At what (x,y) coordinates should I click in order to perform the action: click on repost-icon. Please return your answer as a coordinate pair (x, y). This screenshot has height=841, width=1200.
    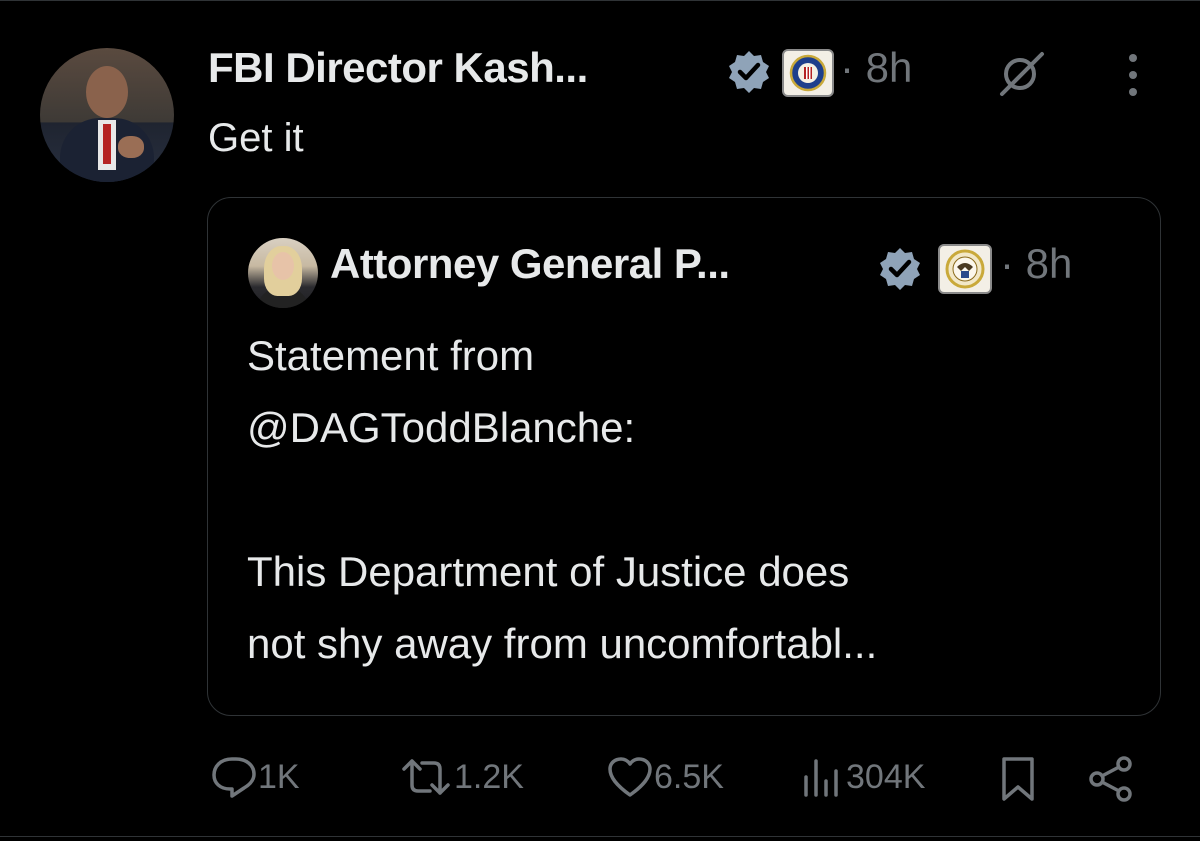
    Looking at the image, I should click on (426, 777).